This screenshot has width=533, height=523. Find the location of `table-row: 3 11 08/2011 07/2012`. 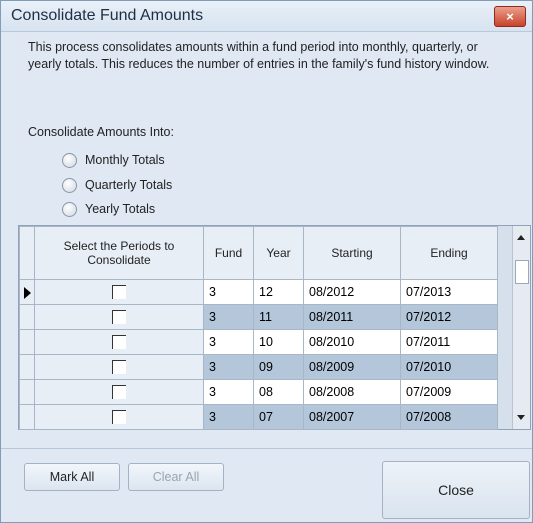

table-row: 3 11 08/2011 07/2012 is located at coordinates (258, 317).